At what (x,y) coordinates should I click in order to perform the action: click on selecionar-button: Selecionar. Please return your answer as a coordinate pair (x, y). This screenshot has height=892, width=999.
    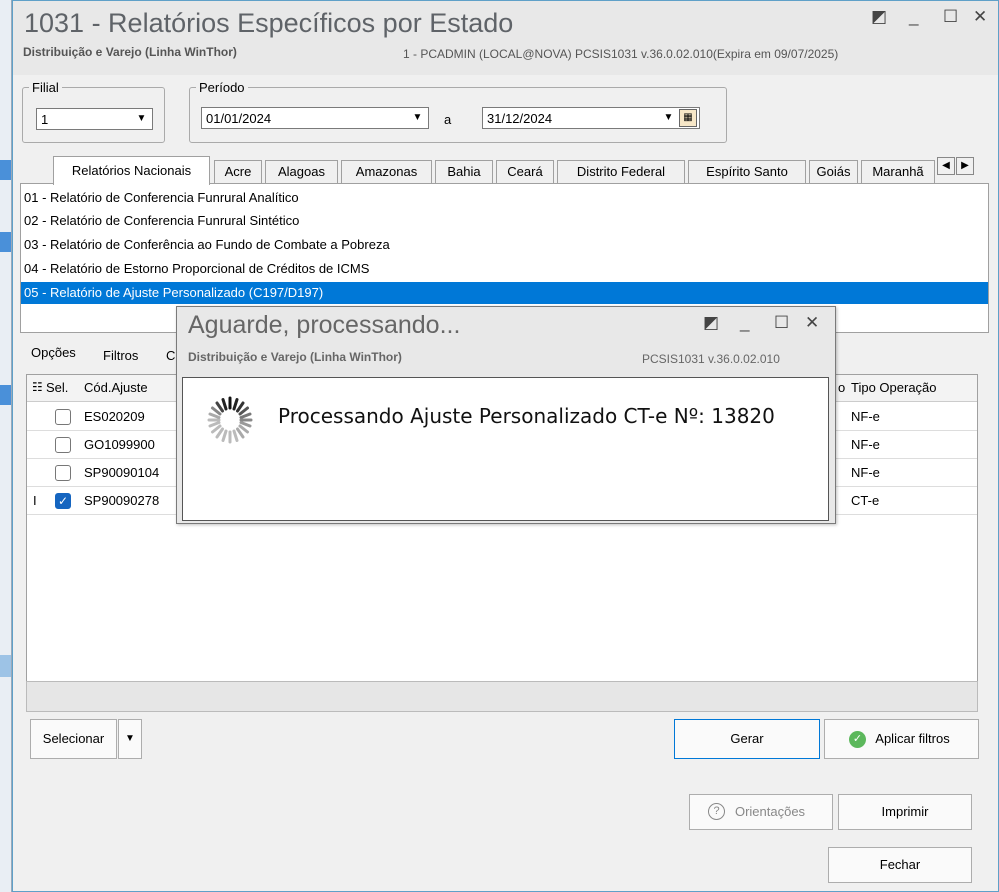
    Looking at the image, I should click on (73, 739).